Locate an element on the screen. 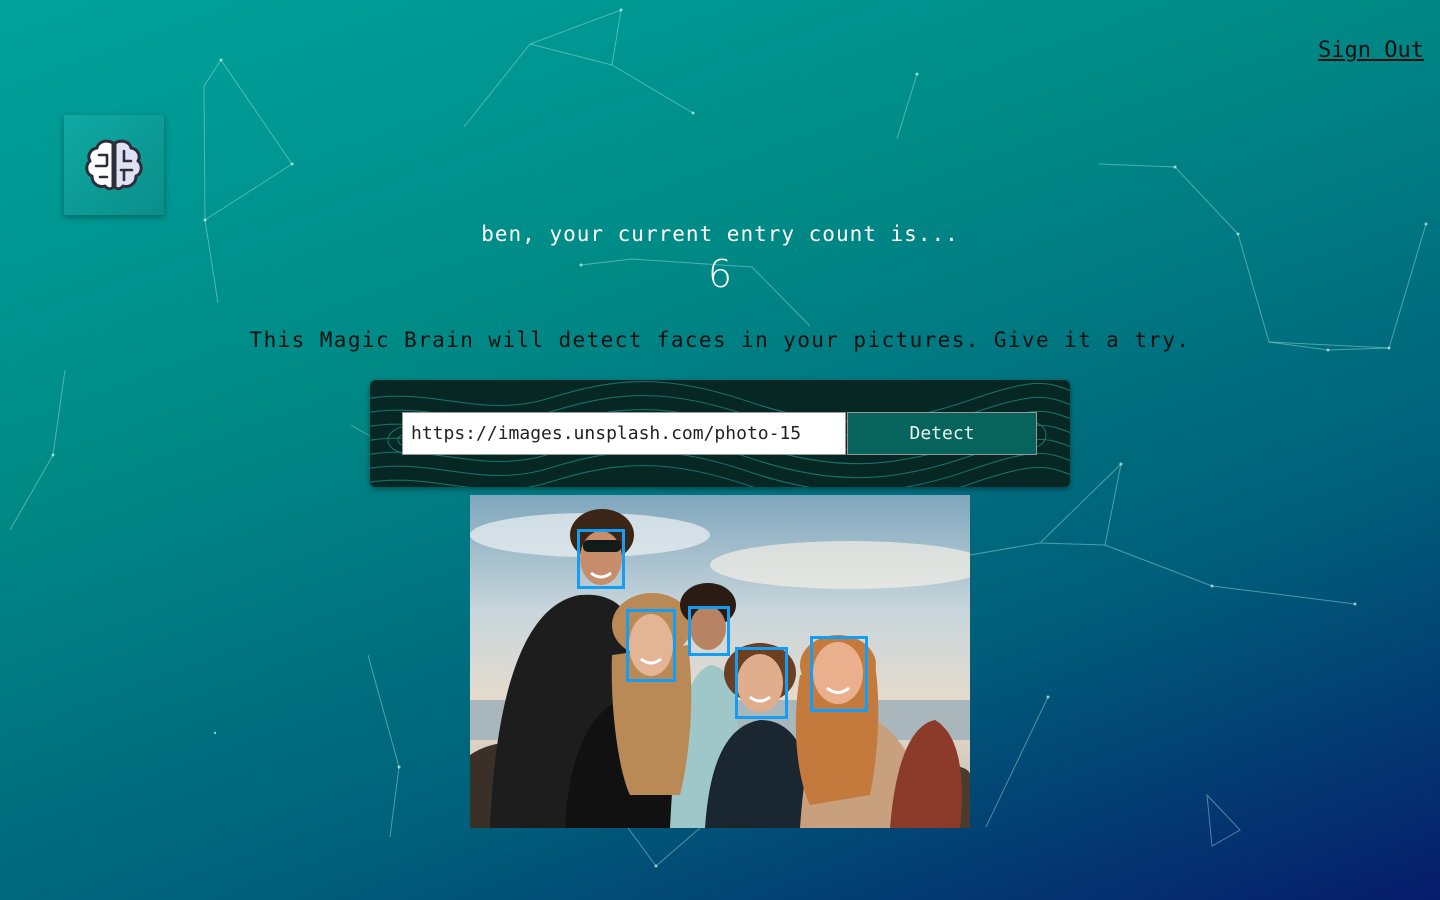 The width and height of the screenshot is (1440, 900). group-photo is located at coordinates (720, 661).